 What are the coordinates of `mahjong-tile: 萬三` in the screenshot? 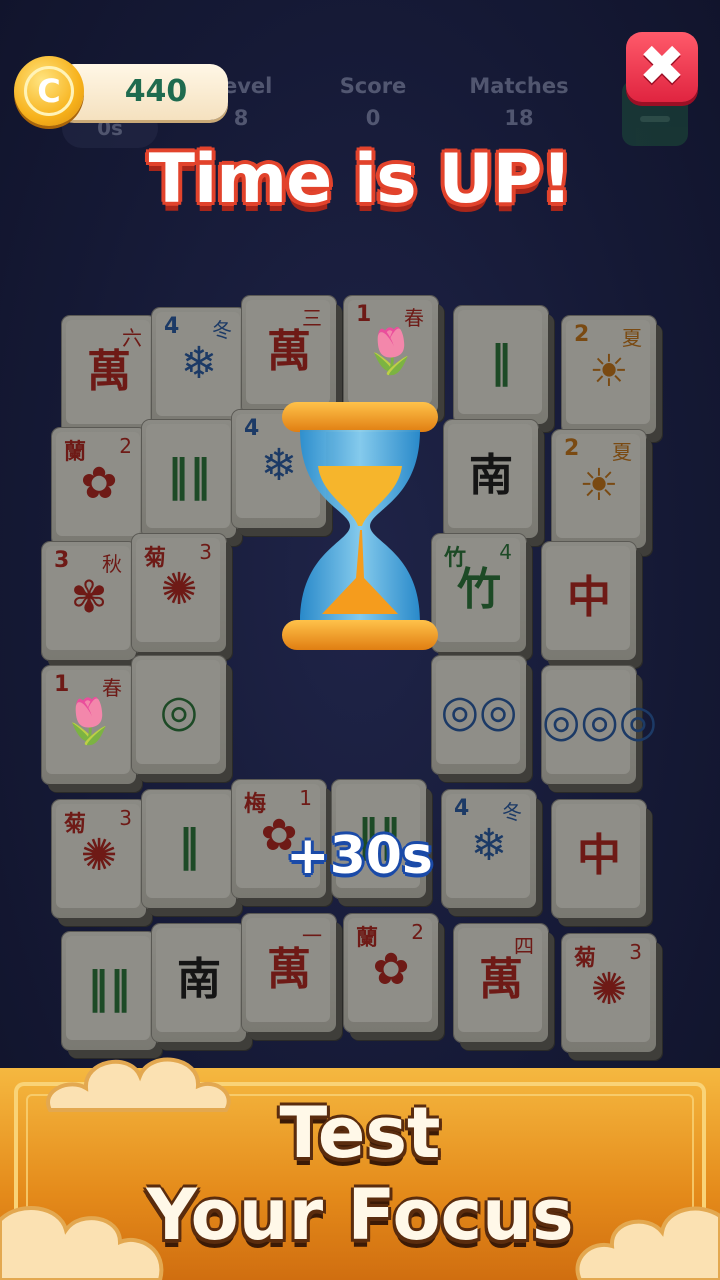 It's located at (289, 355).